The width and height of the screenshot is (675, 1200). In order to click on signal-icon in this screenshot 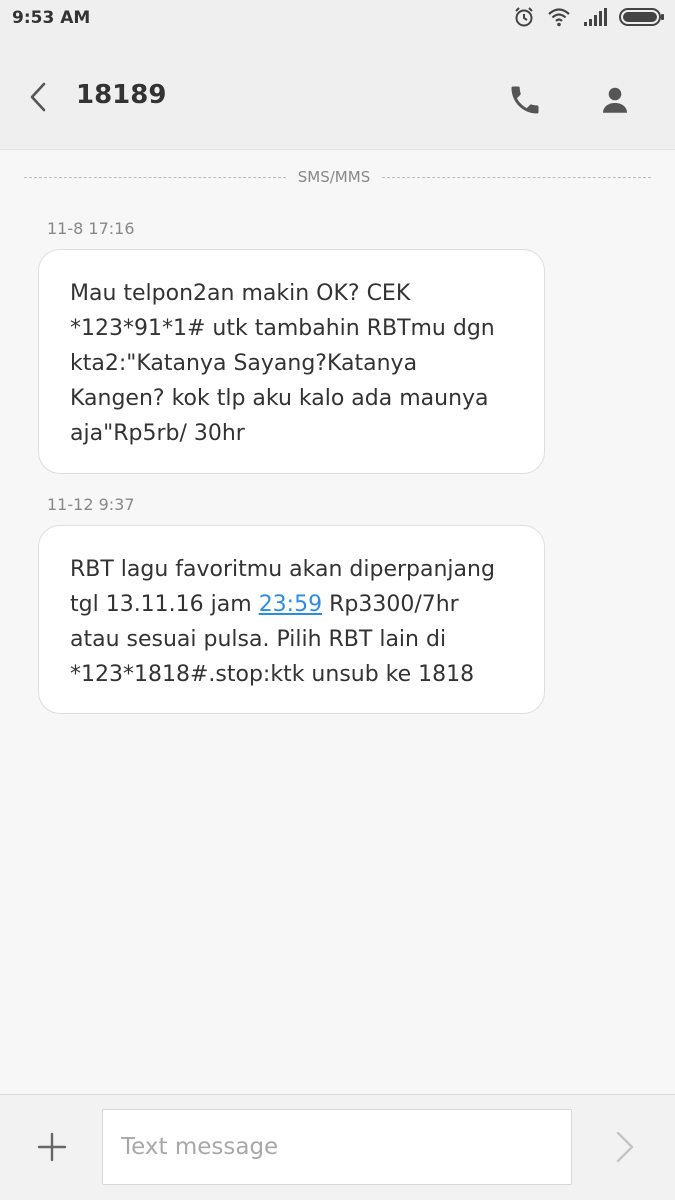, I will do `click(595, 19)`.